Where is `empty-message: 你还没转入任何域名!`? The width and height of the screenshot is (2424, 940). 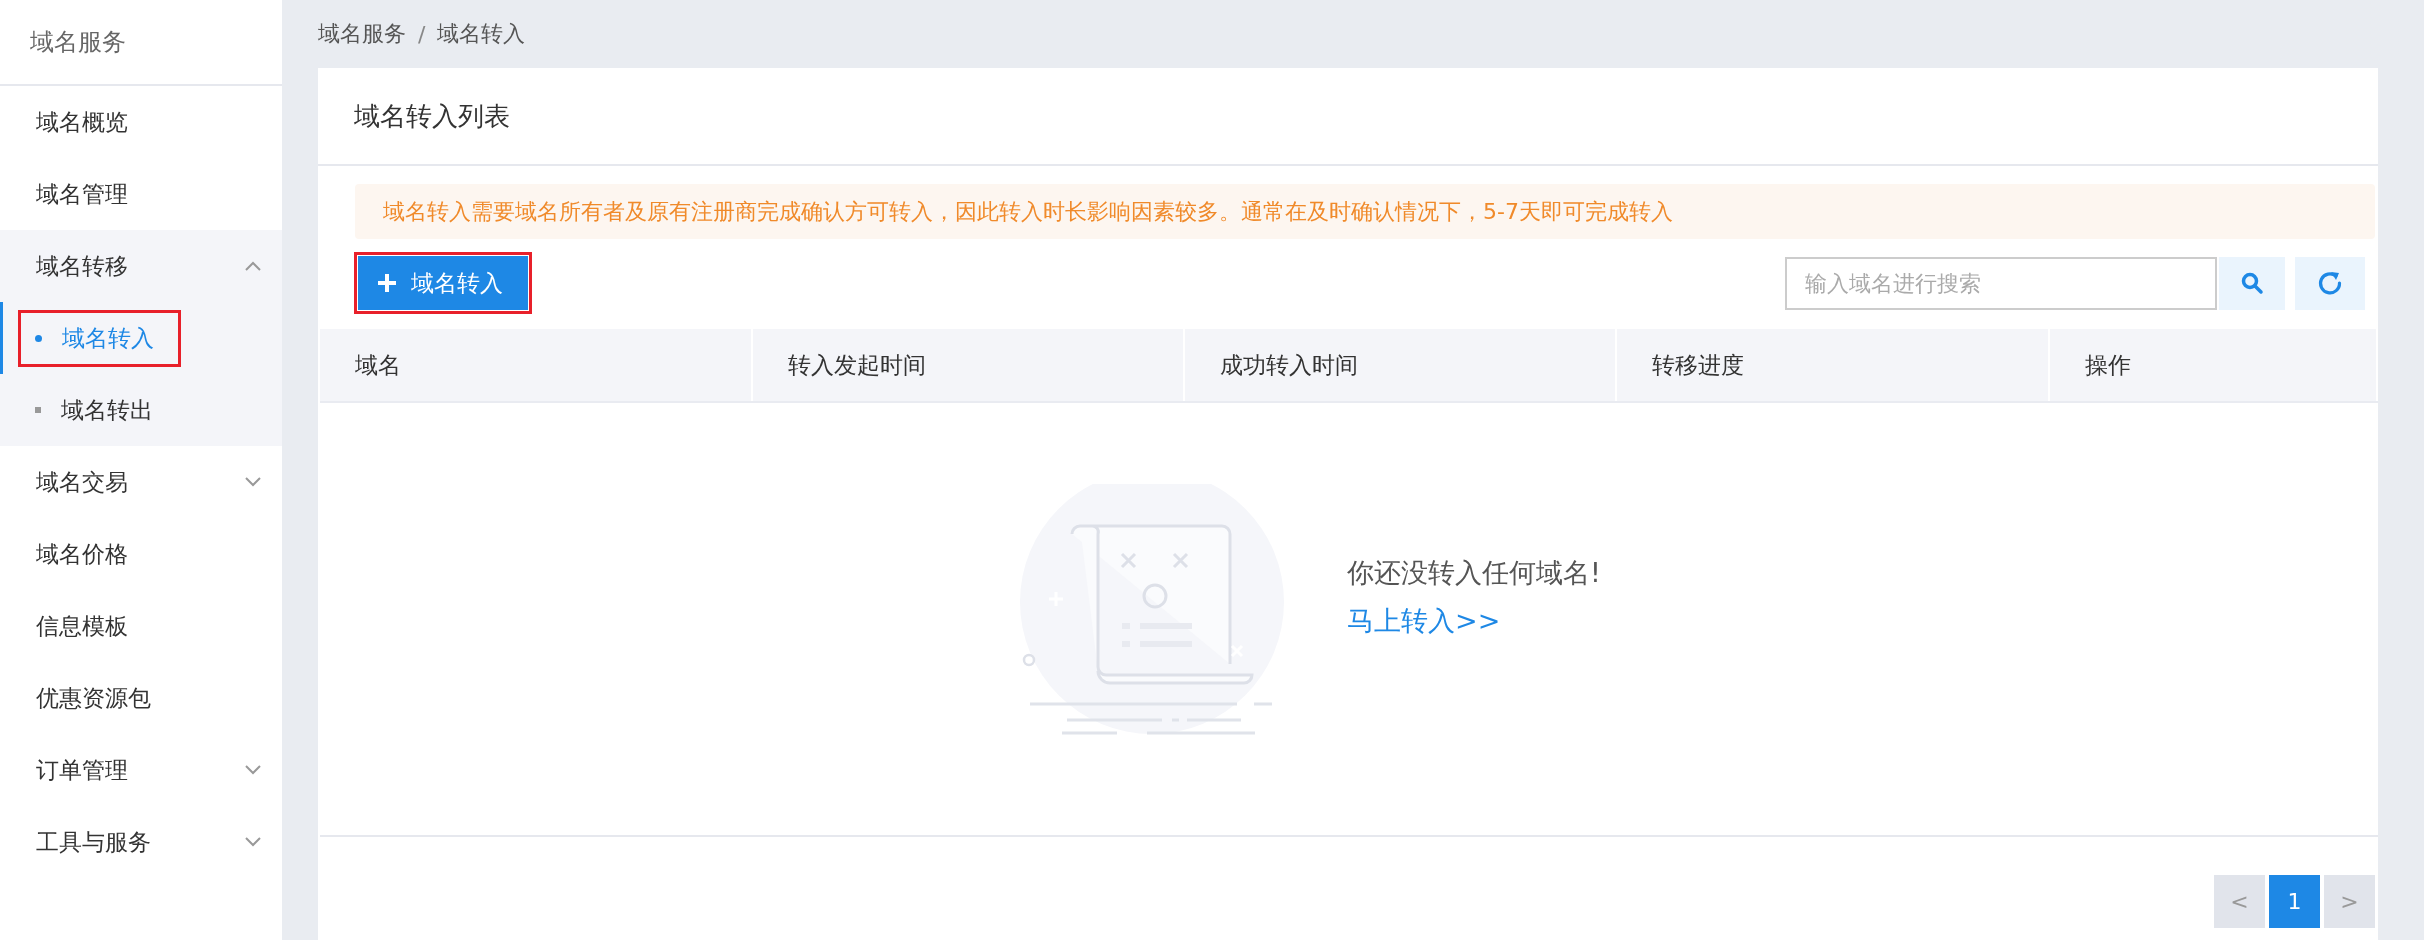 empty-message: 你还没转入任何域名! is located at coordinates (1474, 572).